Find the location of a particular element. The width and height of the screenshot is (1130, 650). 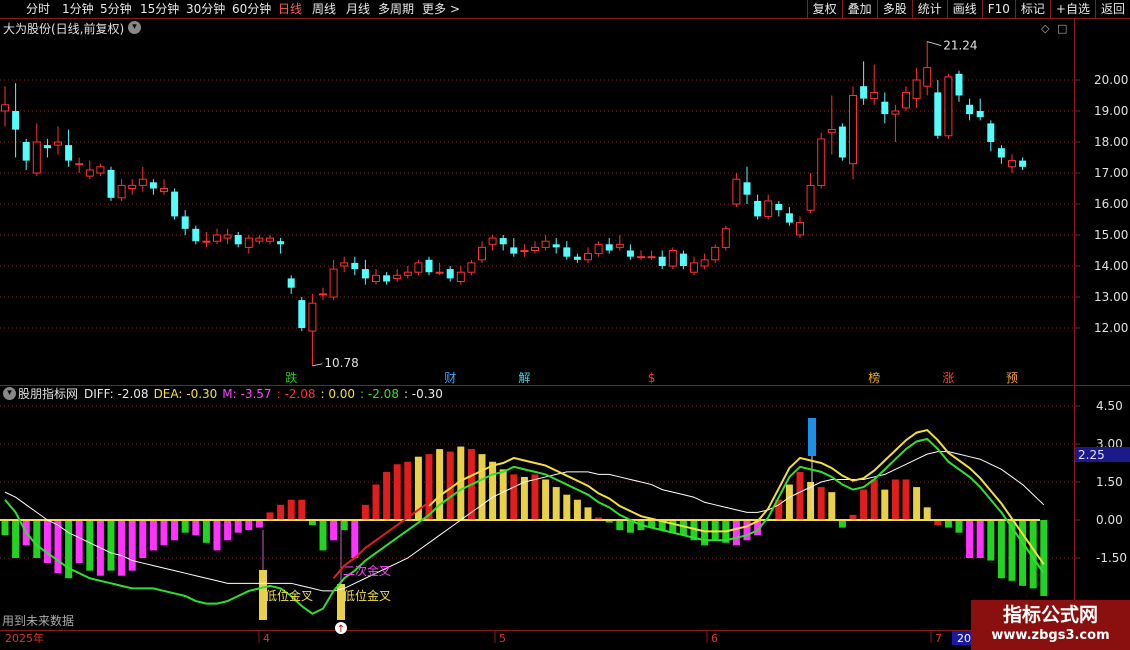

current-value-text: 2.25 is located at coordinates (1091, 455).